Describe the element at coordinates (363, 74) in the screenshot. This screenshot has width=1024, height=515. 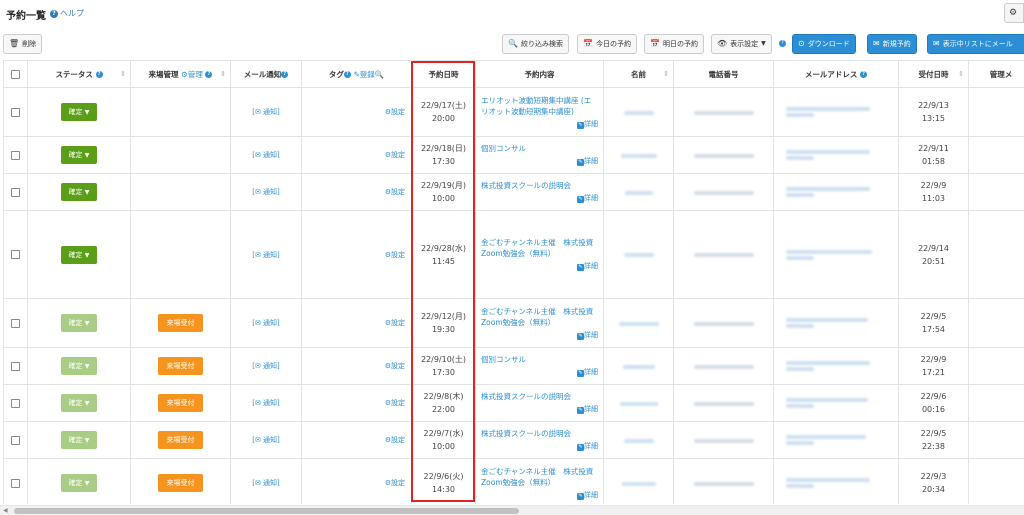
I see `tag-register-link: ✎登録` at that location.